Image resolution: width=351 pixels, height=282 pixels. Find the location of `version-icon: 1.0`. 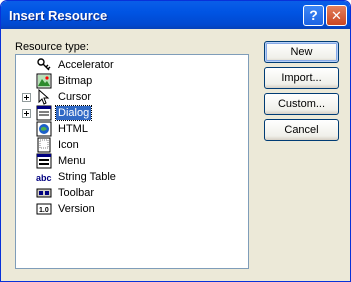

version-icon: 1.0 is located at coordinates (44, 209).